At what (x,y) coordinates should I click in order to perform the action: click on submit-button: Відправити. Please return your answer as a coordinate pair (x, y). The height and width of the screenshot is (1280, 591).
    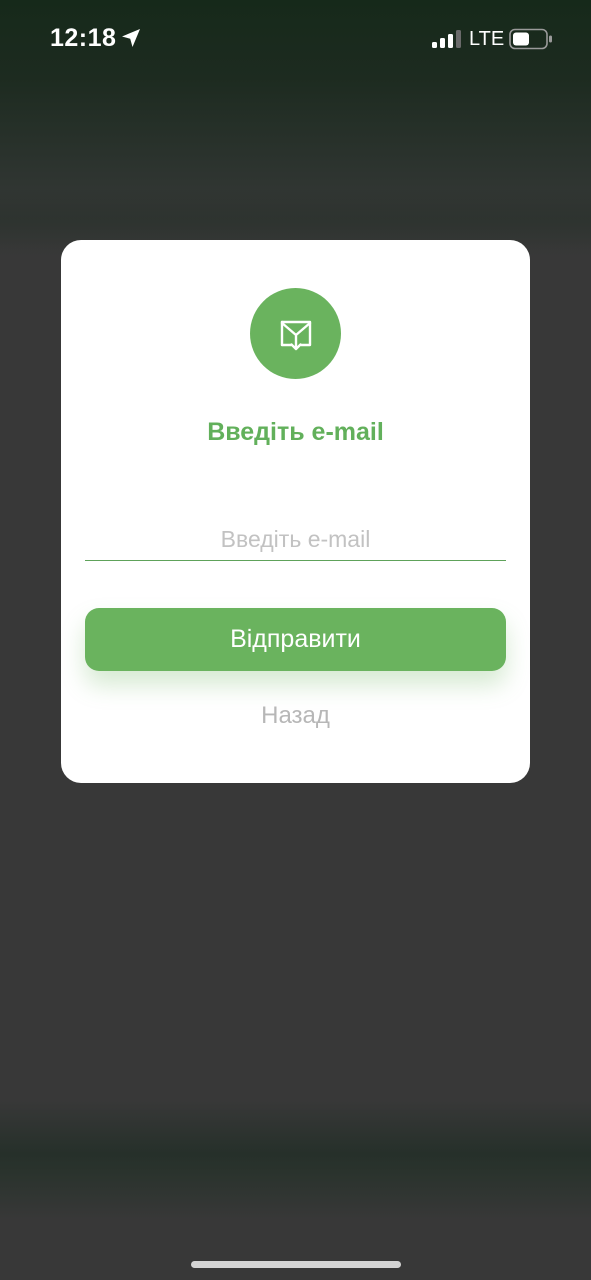
    Looking at the image, I should click on (295, 639).